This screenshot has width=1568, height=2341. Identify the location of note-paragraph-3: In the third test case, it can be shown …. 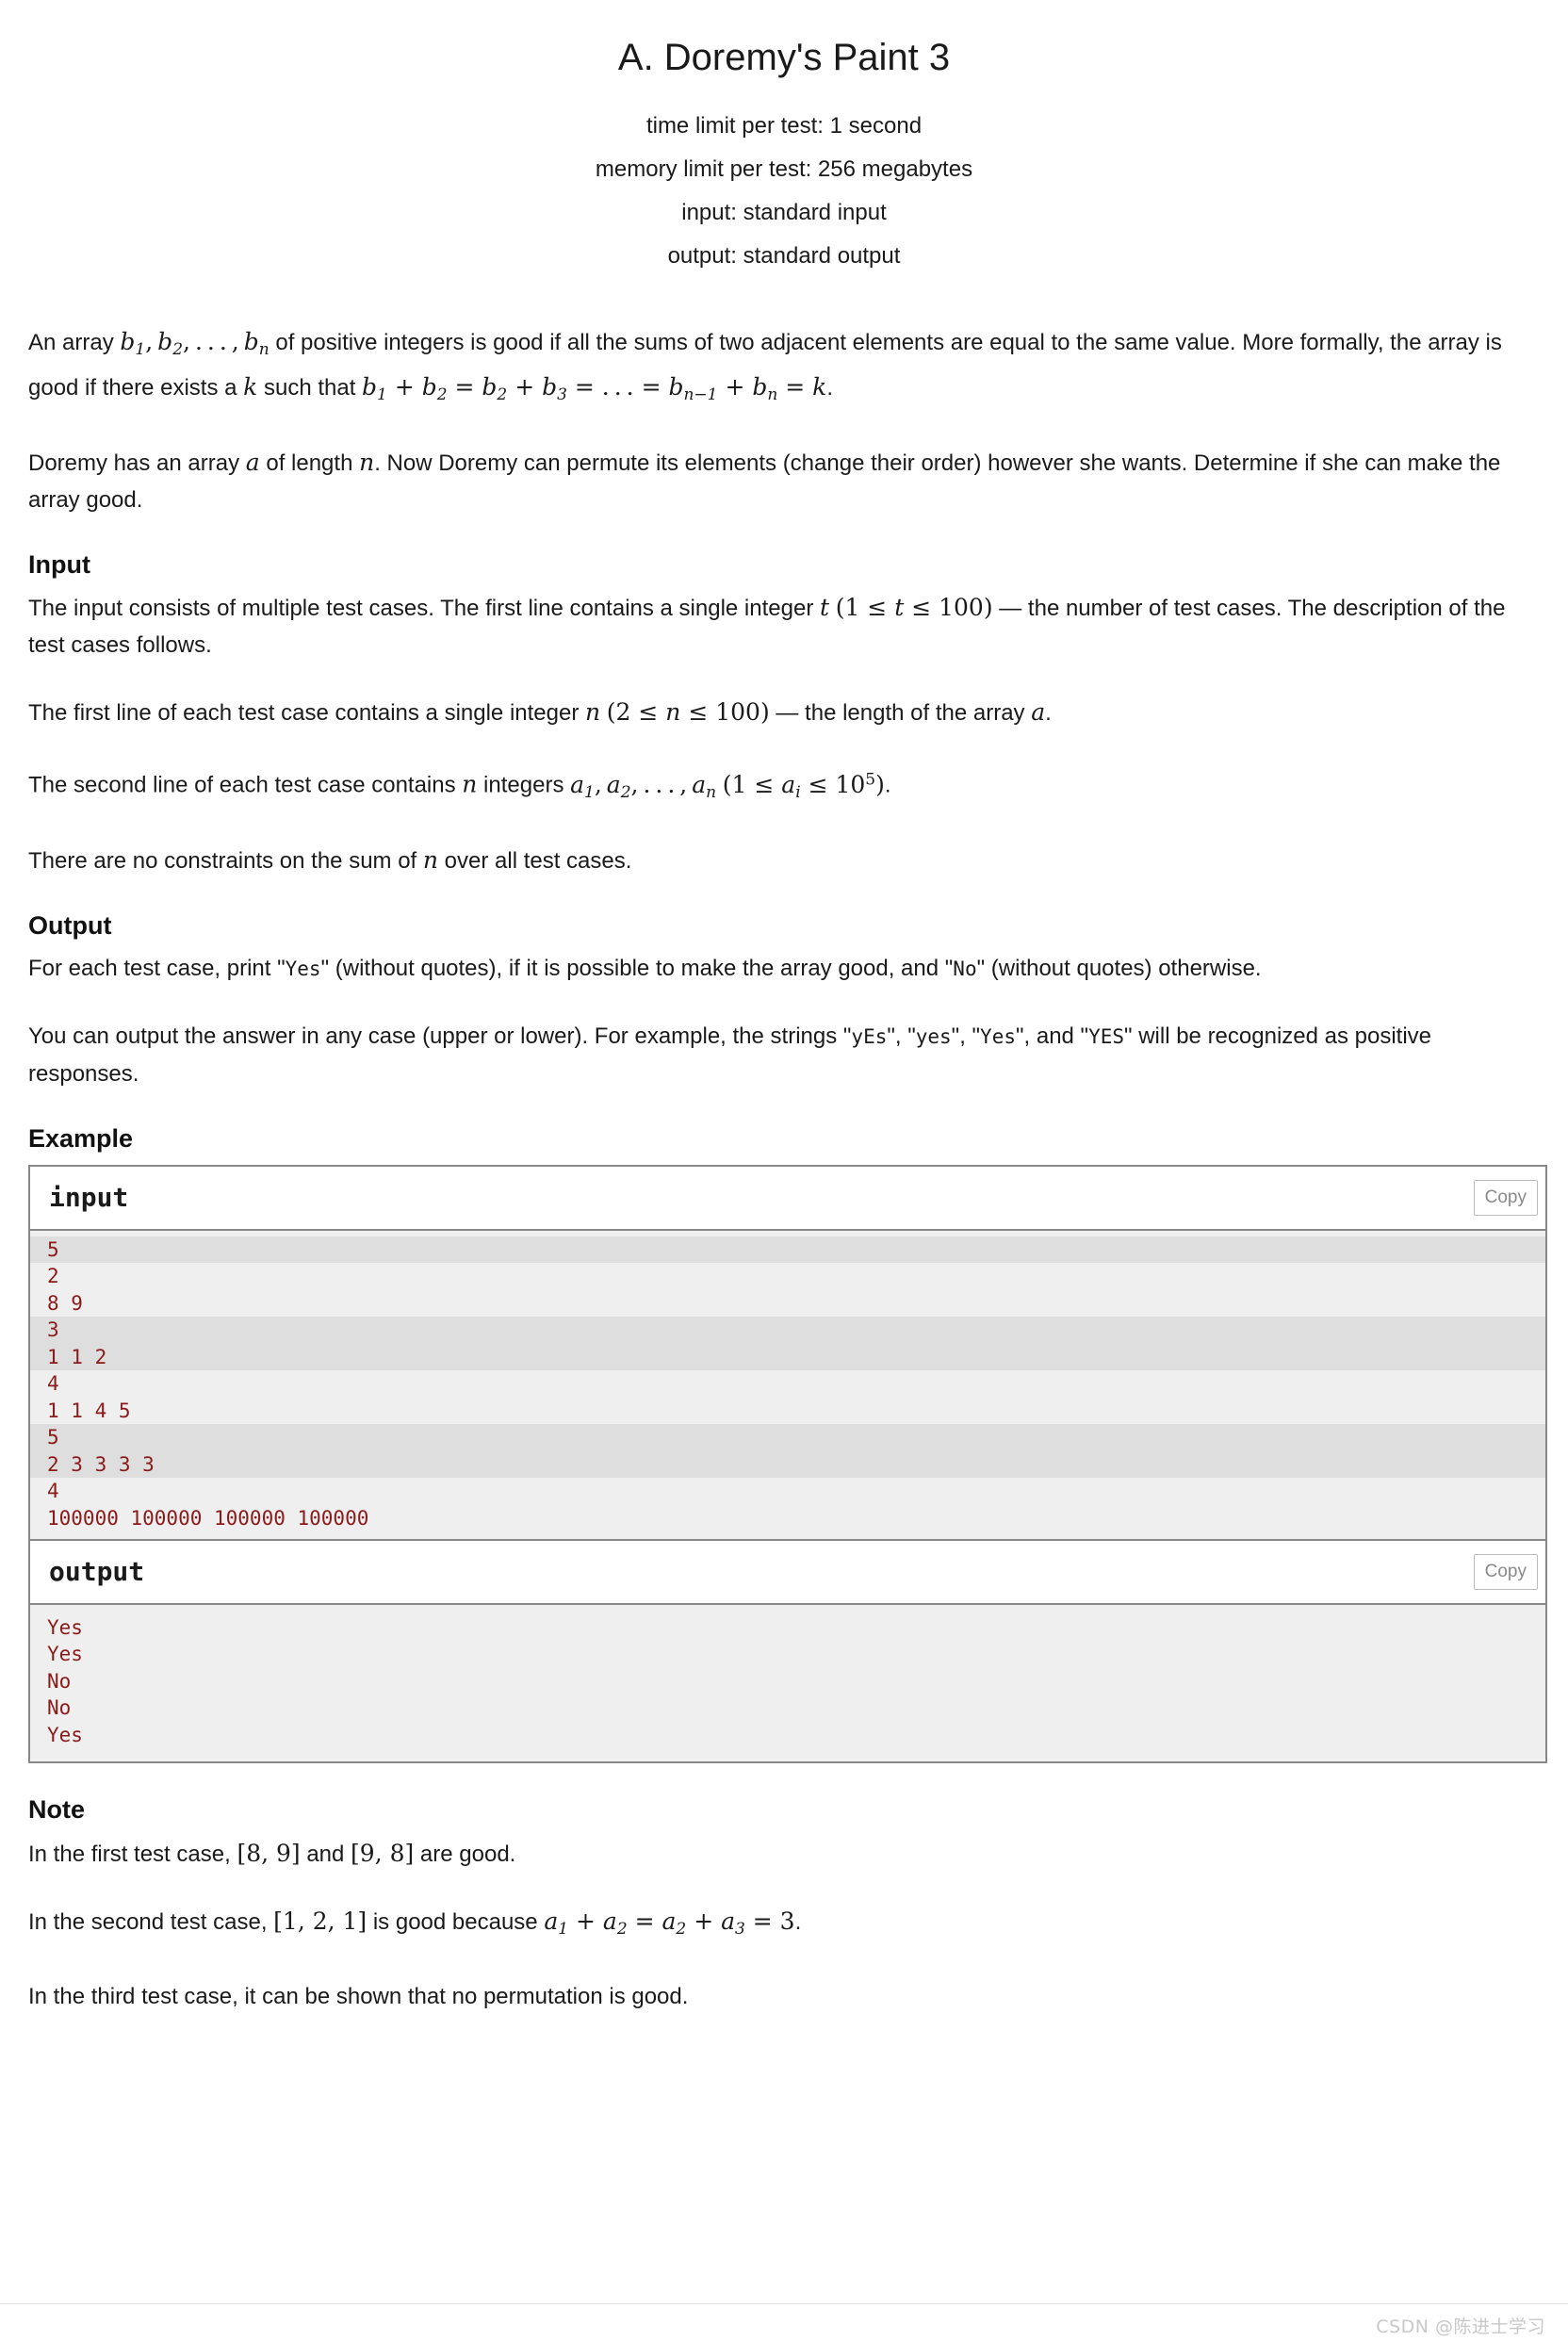
(358, 1996).